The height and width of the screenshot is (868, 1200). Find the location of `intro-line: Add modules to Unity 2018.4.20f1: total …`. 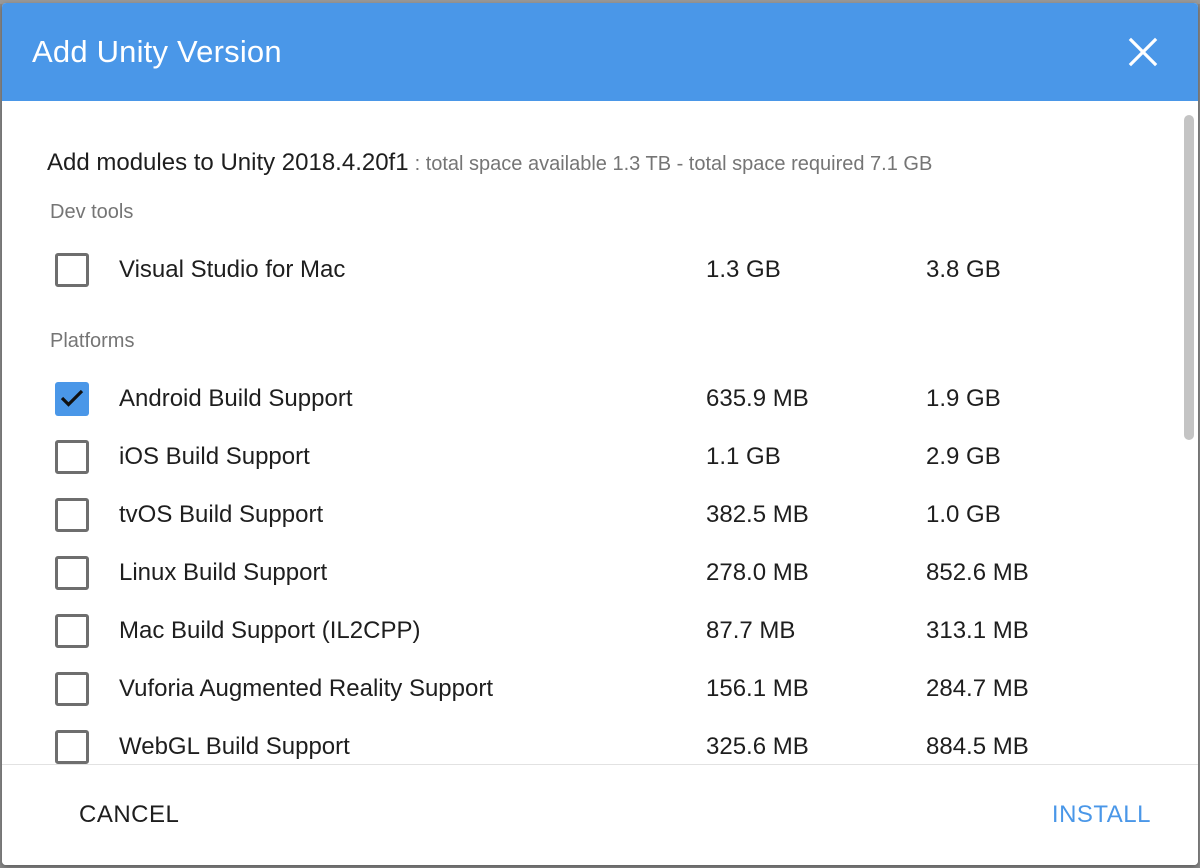

intro-line: Add modules to Unity 2018.4.20f1: total … is located at coordinates (489, 163).